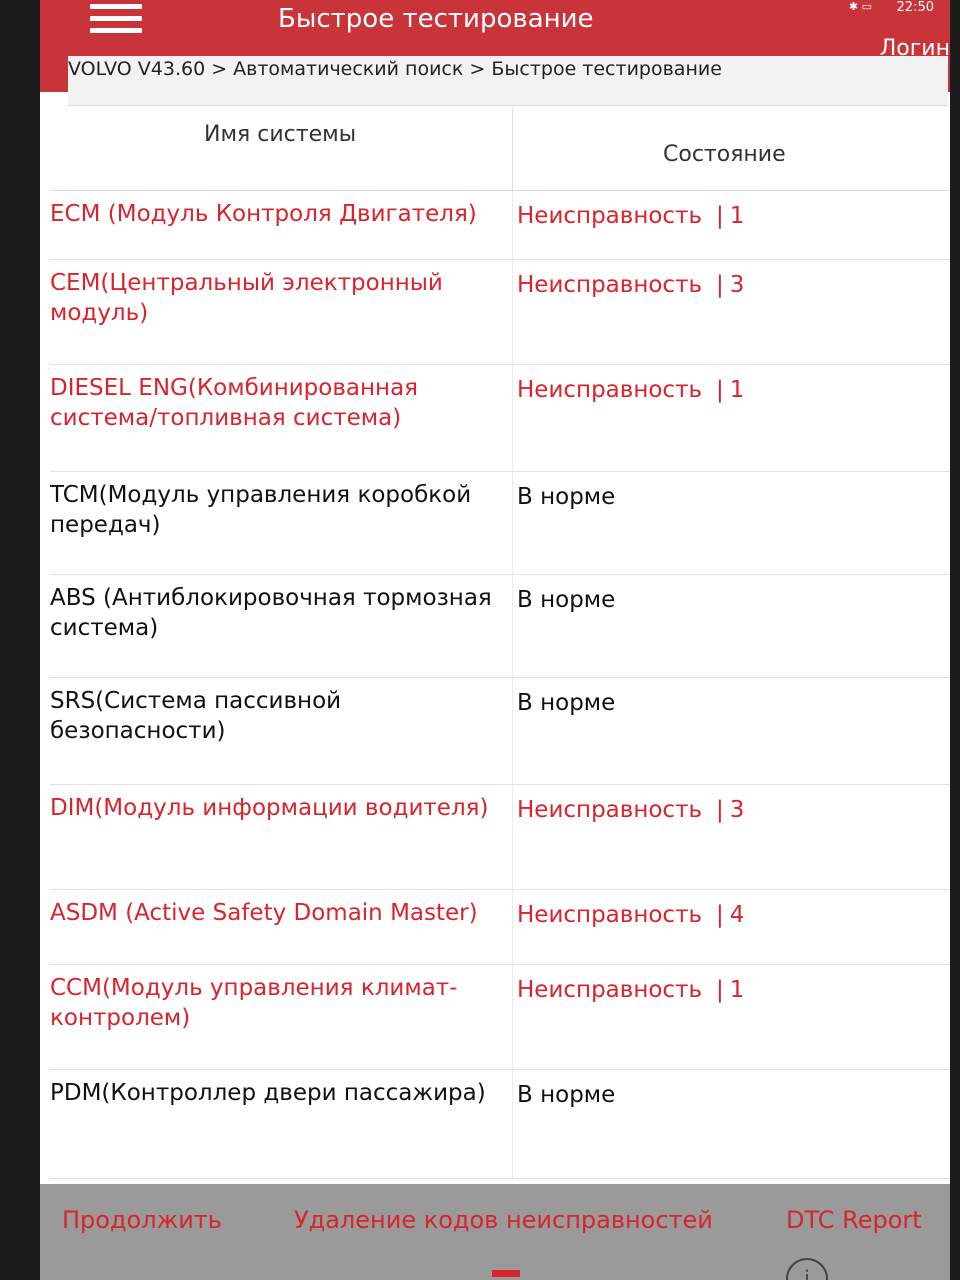 The image size is (960, 1280). I want to click on system-name: SRS(Система пассивной безопасности), so click(281, 731).